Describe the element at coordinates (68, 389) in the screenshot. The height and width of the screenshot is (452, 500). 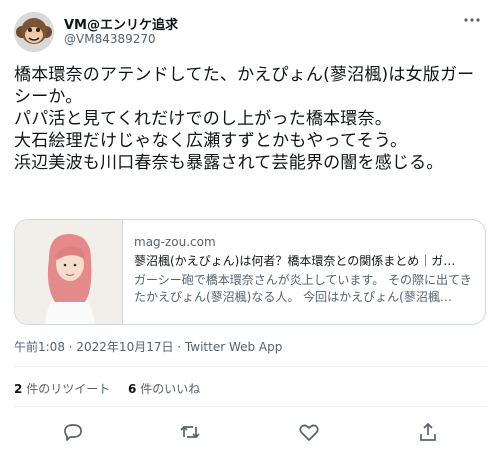
I see `retweets-label: 件のリツイート` at that location.